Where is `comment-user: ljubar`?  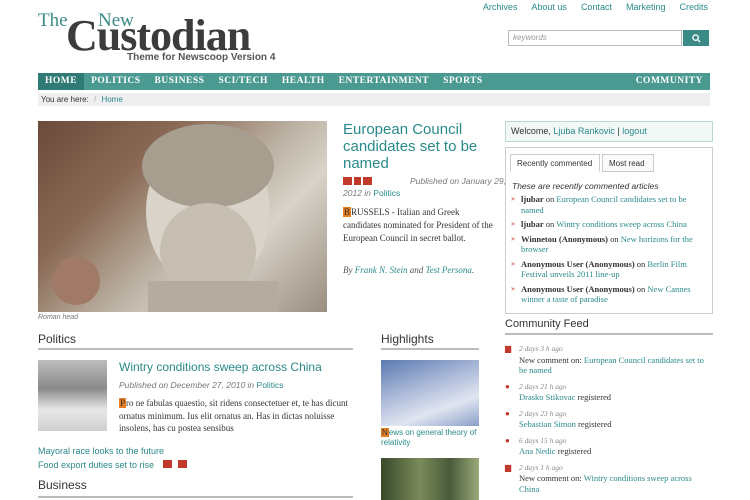 comment-user: ljubar is located at coordinates (532, 199).